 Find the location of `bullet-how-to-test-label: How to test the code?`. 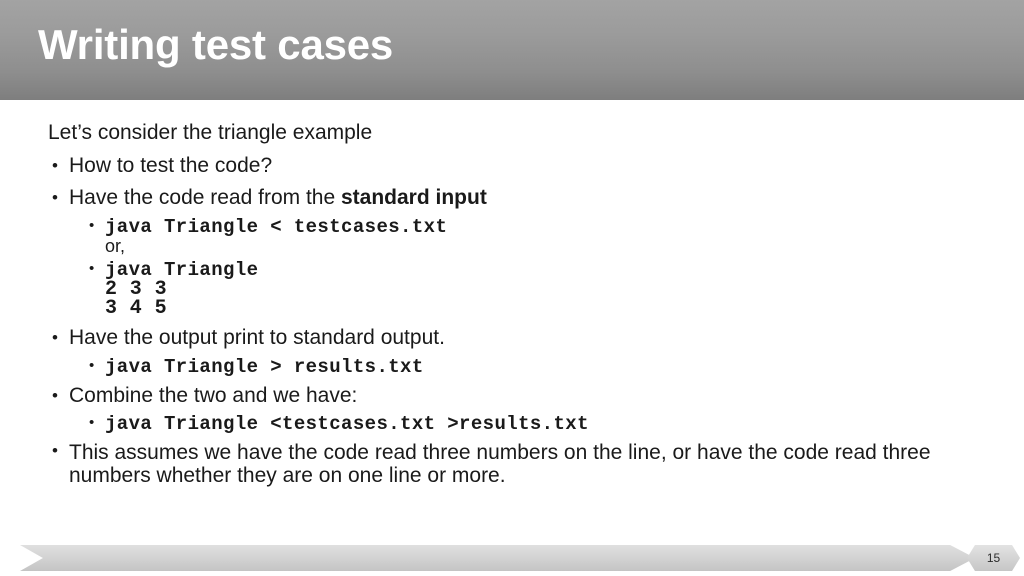

bullet-how-to-test-label: How to test the code? is located at coordinates (171, 165).